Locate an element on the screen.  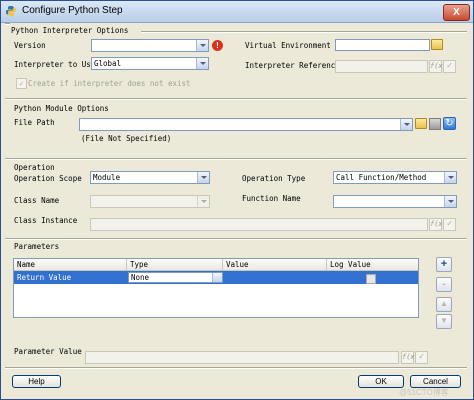
add-parameter-button: + is located at coordinates (444, 264).